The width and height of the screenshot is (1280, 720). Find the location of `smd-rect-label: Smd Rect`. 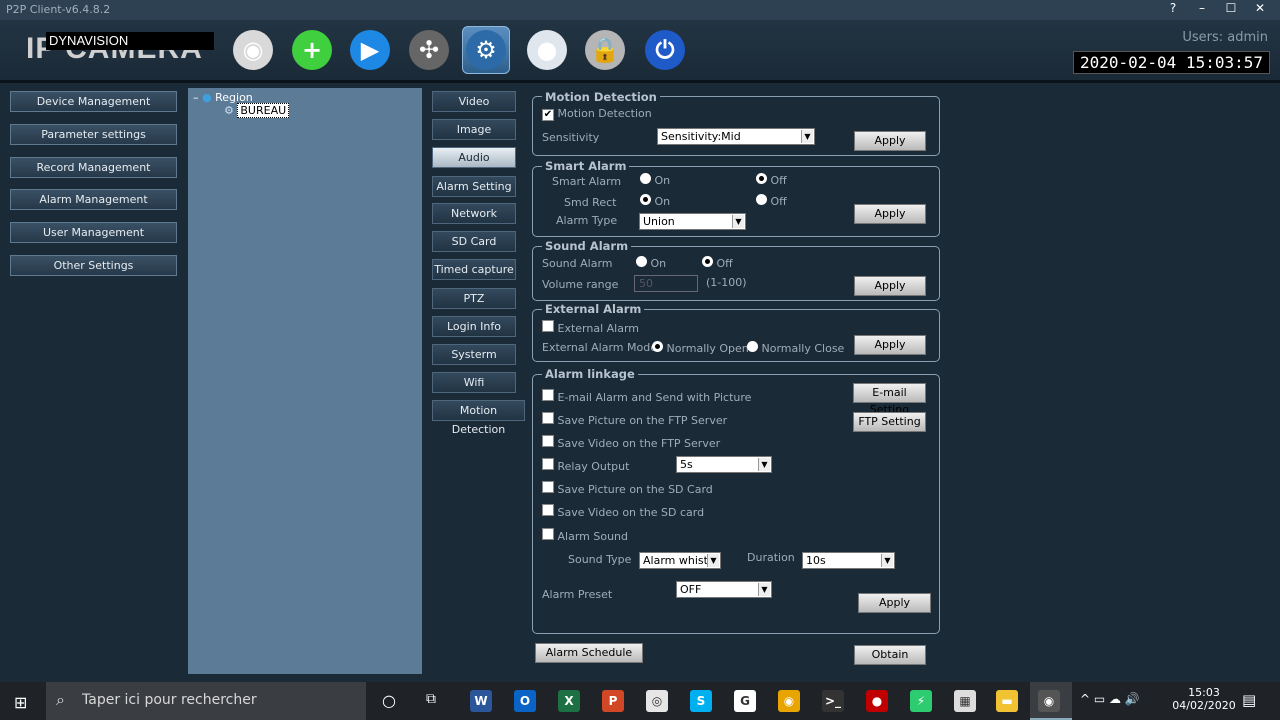

smd-rect-label: Smd Rect is located at coordinates (590, 202).